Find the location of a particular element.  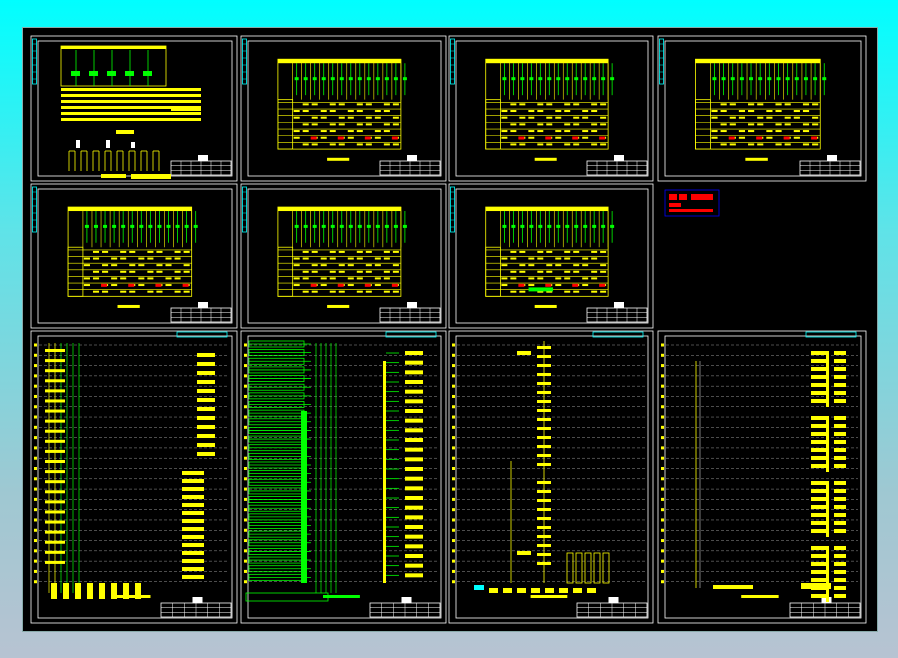

switchgear-panel is located at coordinates (588, 568).